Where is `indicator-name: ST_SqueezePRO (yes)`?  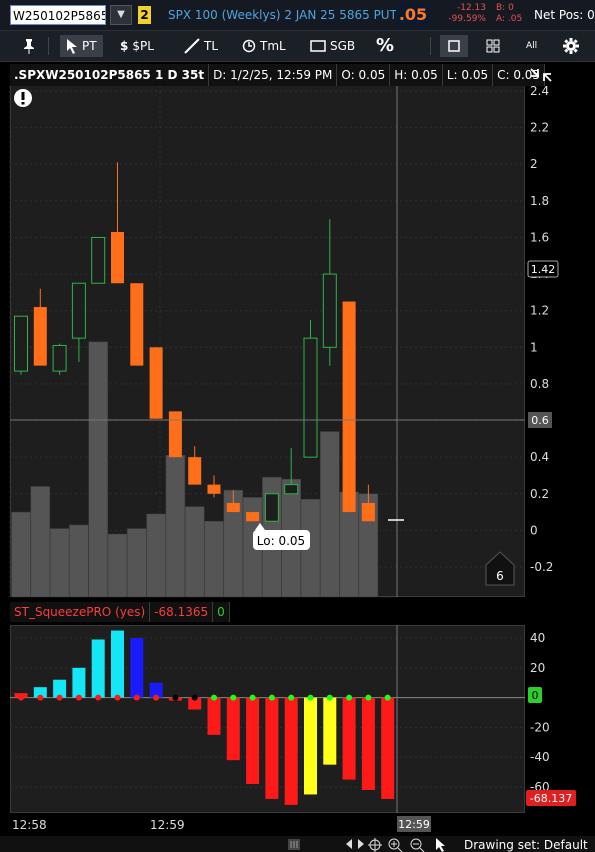
indicator-name: ST_SqueezePRO (yes) is located at coordinates (80, 612).